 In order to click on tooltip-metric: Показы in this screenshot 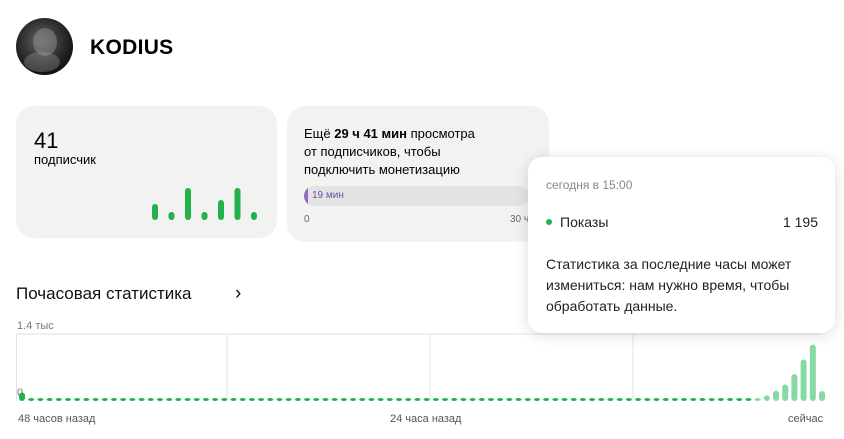, I will do `click(584, 222)`.